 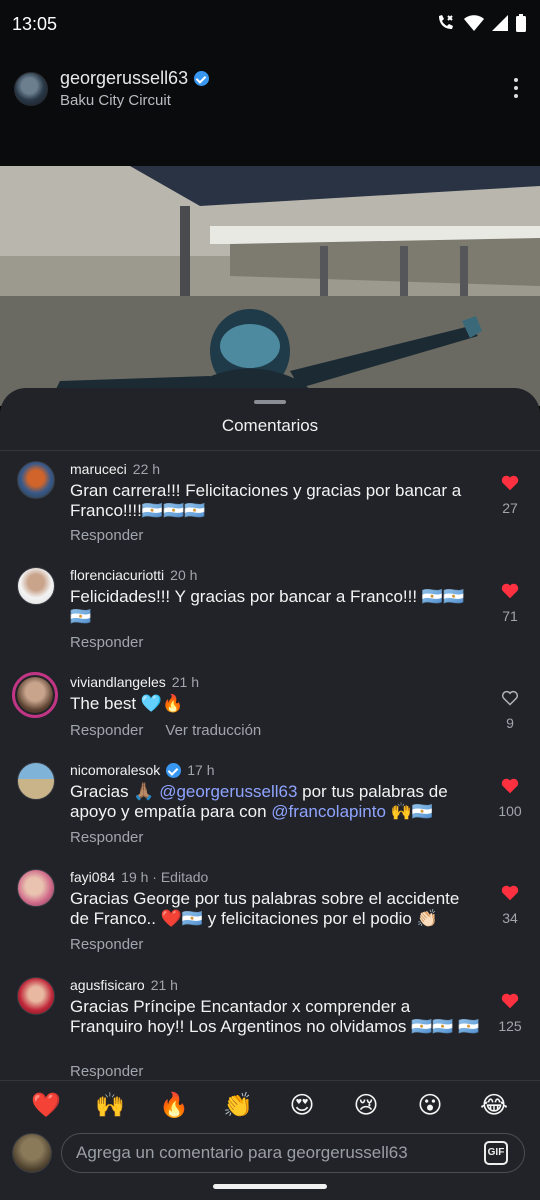 What do you see at coordinates (118, 682) in the screenshot?
I see `comment-username: viviandlangeles` at bounding box center [118, 682].